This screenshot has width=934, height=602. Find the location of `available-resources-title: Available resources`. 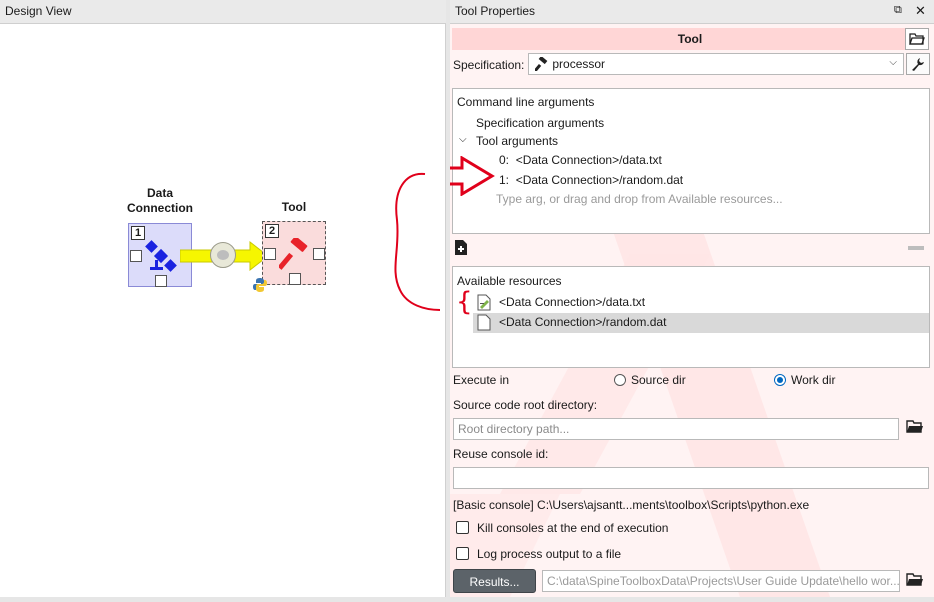

available-resources-title: Available resources is located at coordinates (509, 281).